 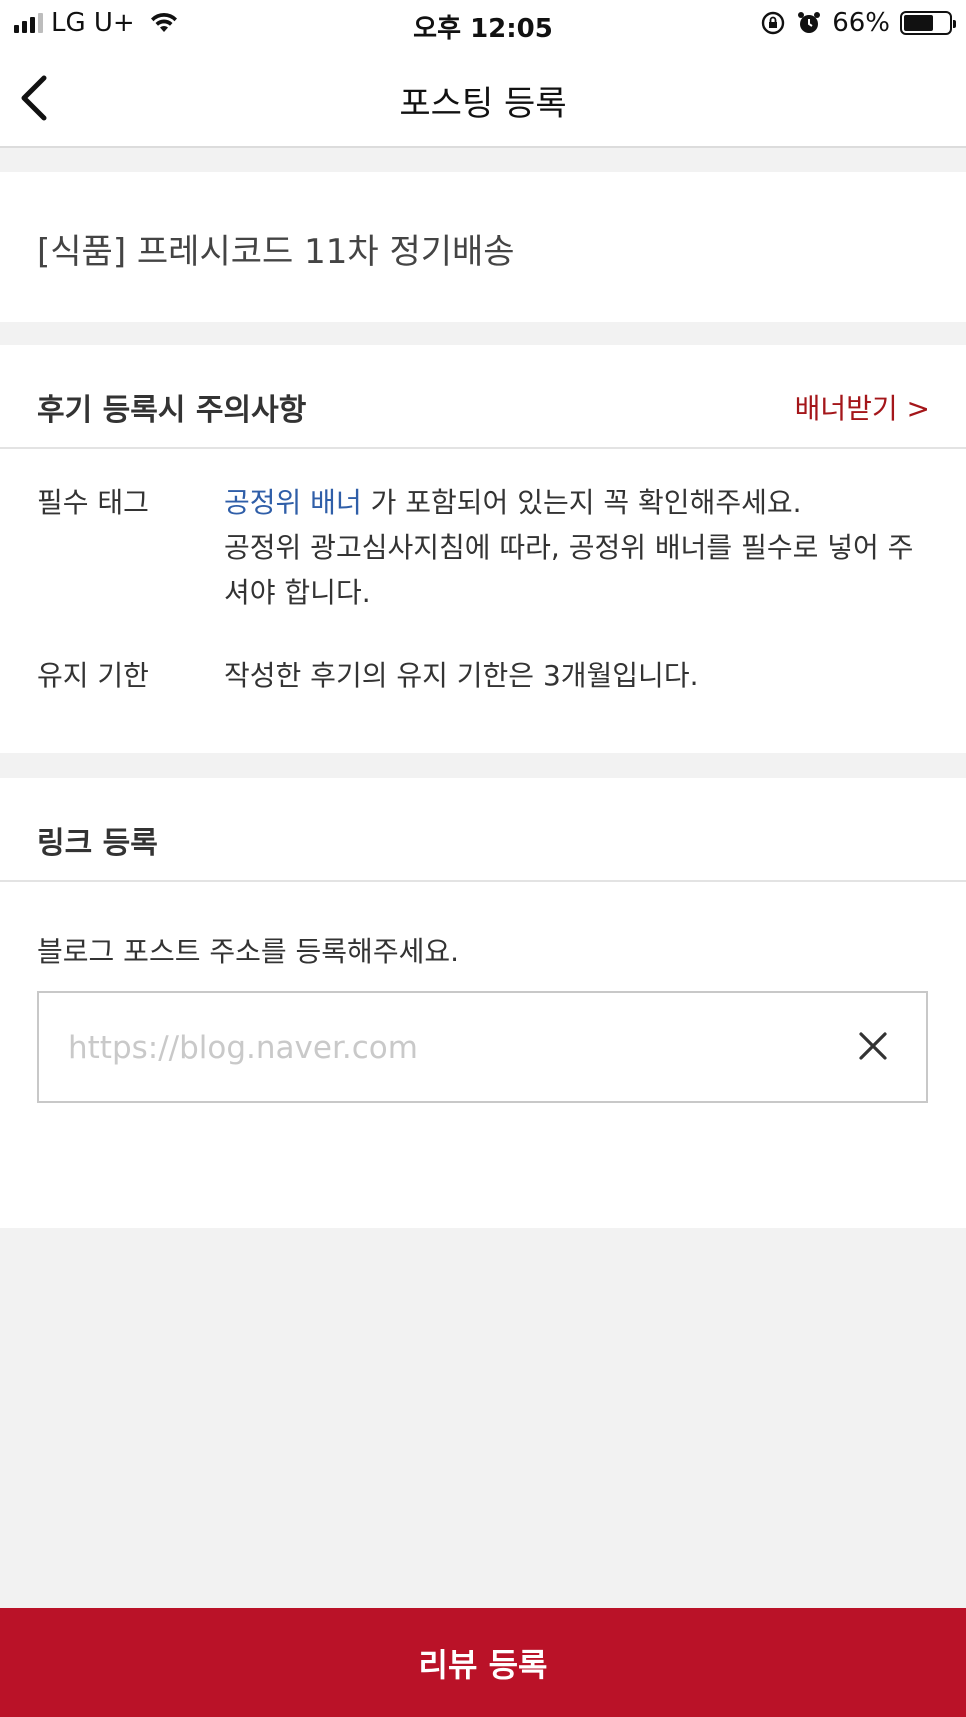 I want to click on close-icon, so click(x=873, y=1046).